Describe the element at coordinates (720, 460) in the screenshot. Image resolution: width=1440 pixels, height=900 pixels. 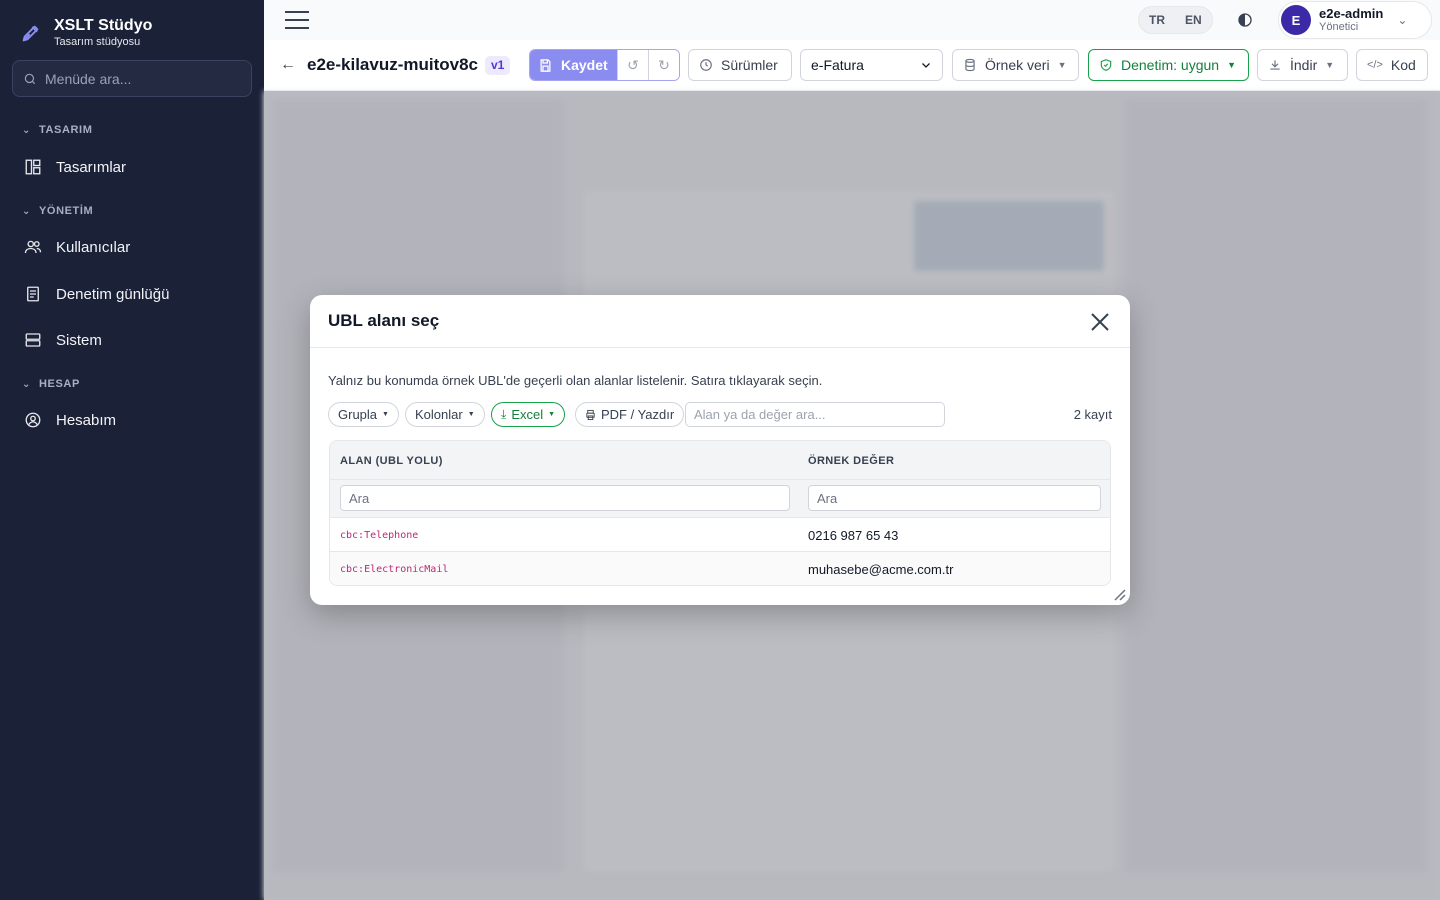
I see `table-header: ALAN (UBL YOLU) ÖRNEK DEĞER` at that location.